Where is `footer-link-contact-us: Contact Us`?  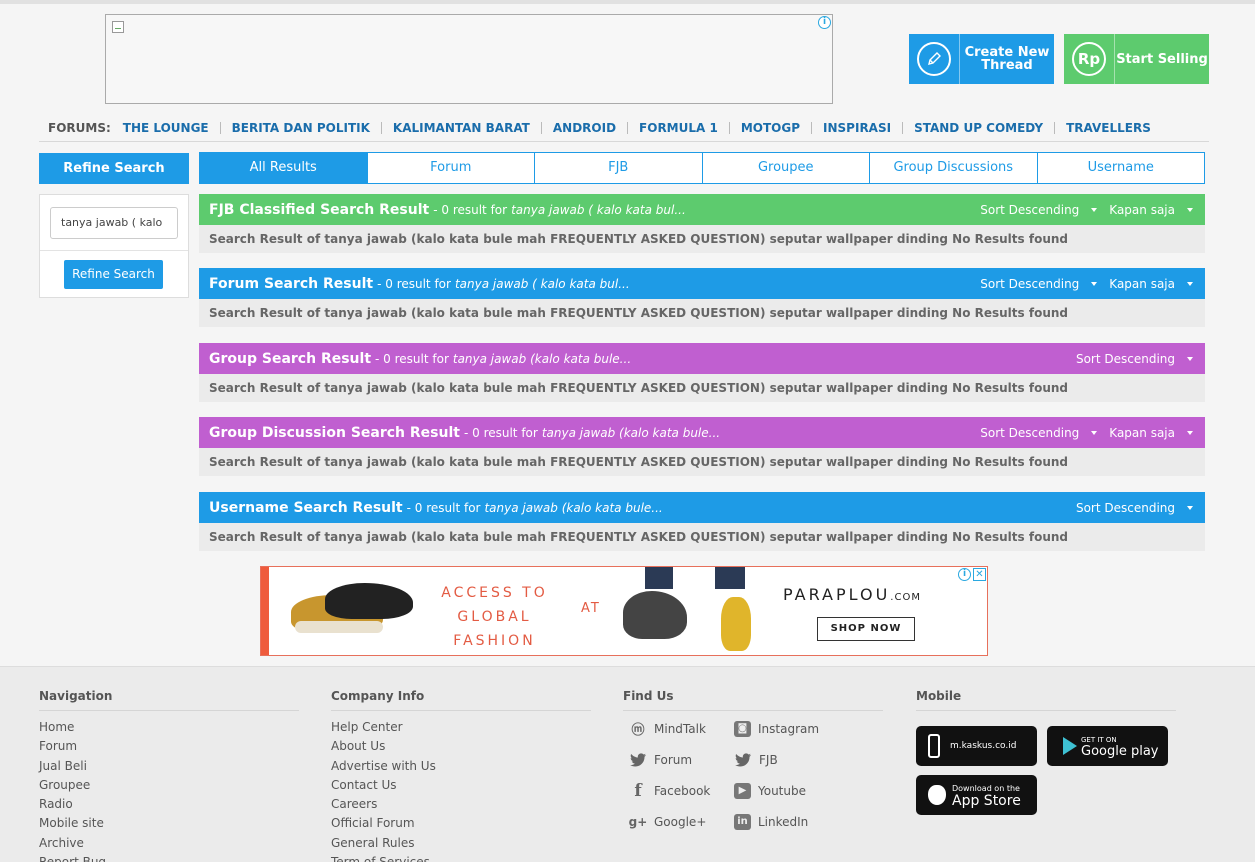
footer-link-contact-us: Contact Us is located at coordinates (461, 785).